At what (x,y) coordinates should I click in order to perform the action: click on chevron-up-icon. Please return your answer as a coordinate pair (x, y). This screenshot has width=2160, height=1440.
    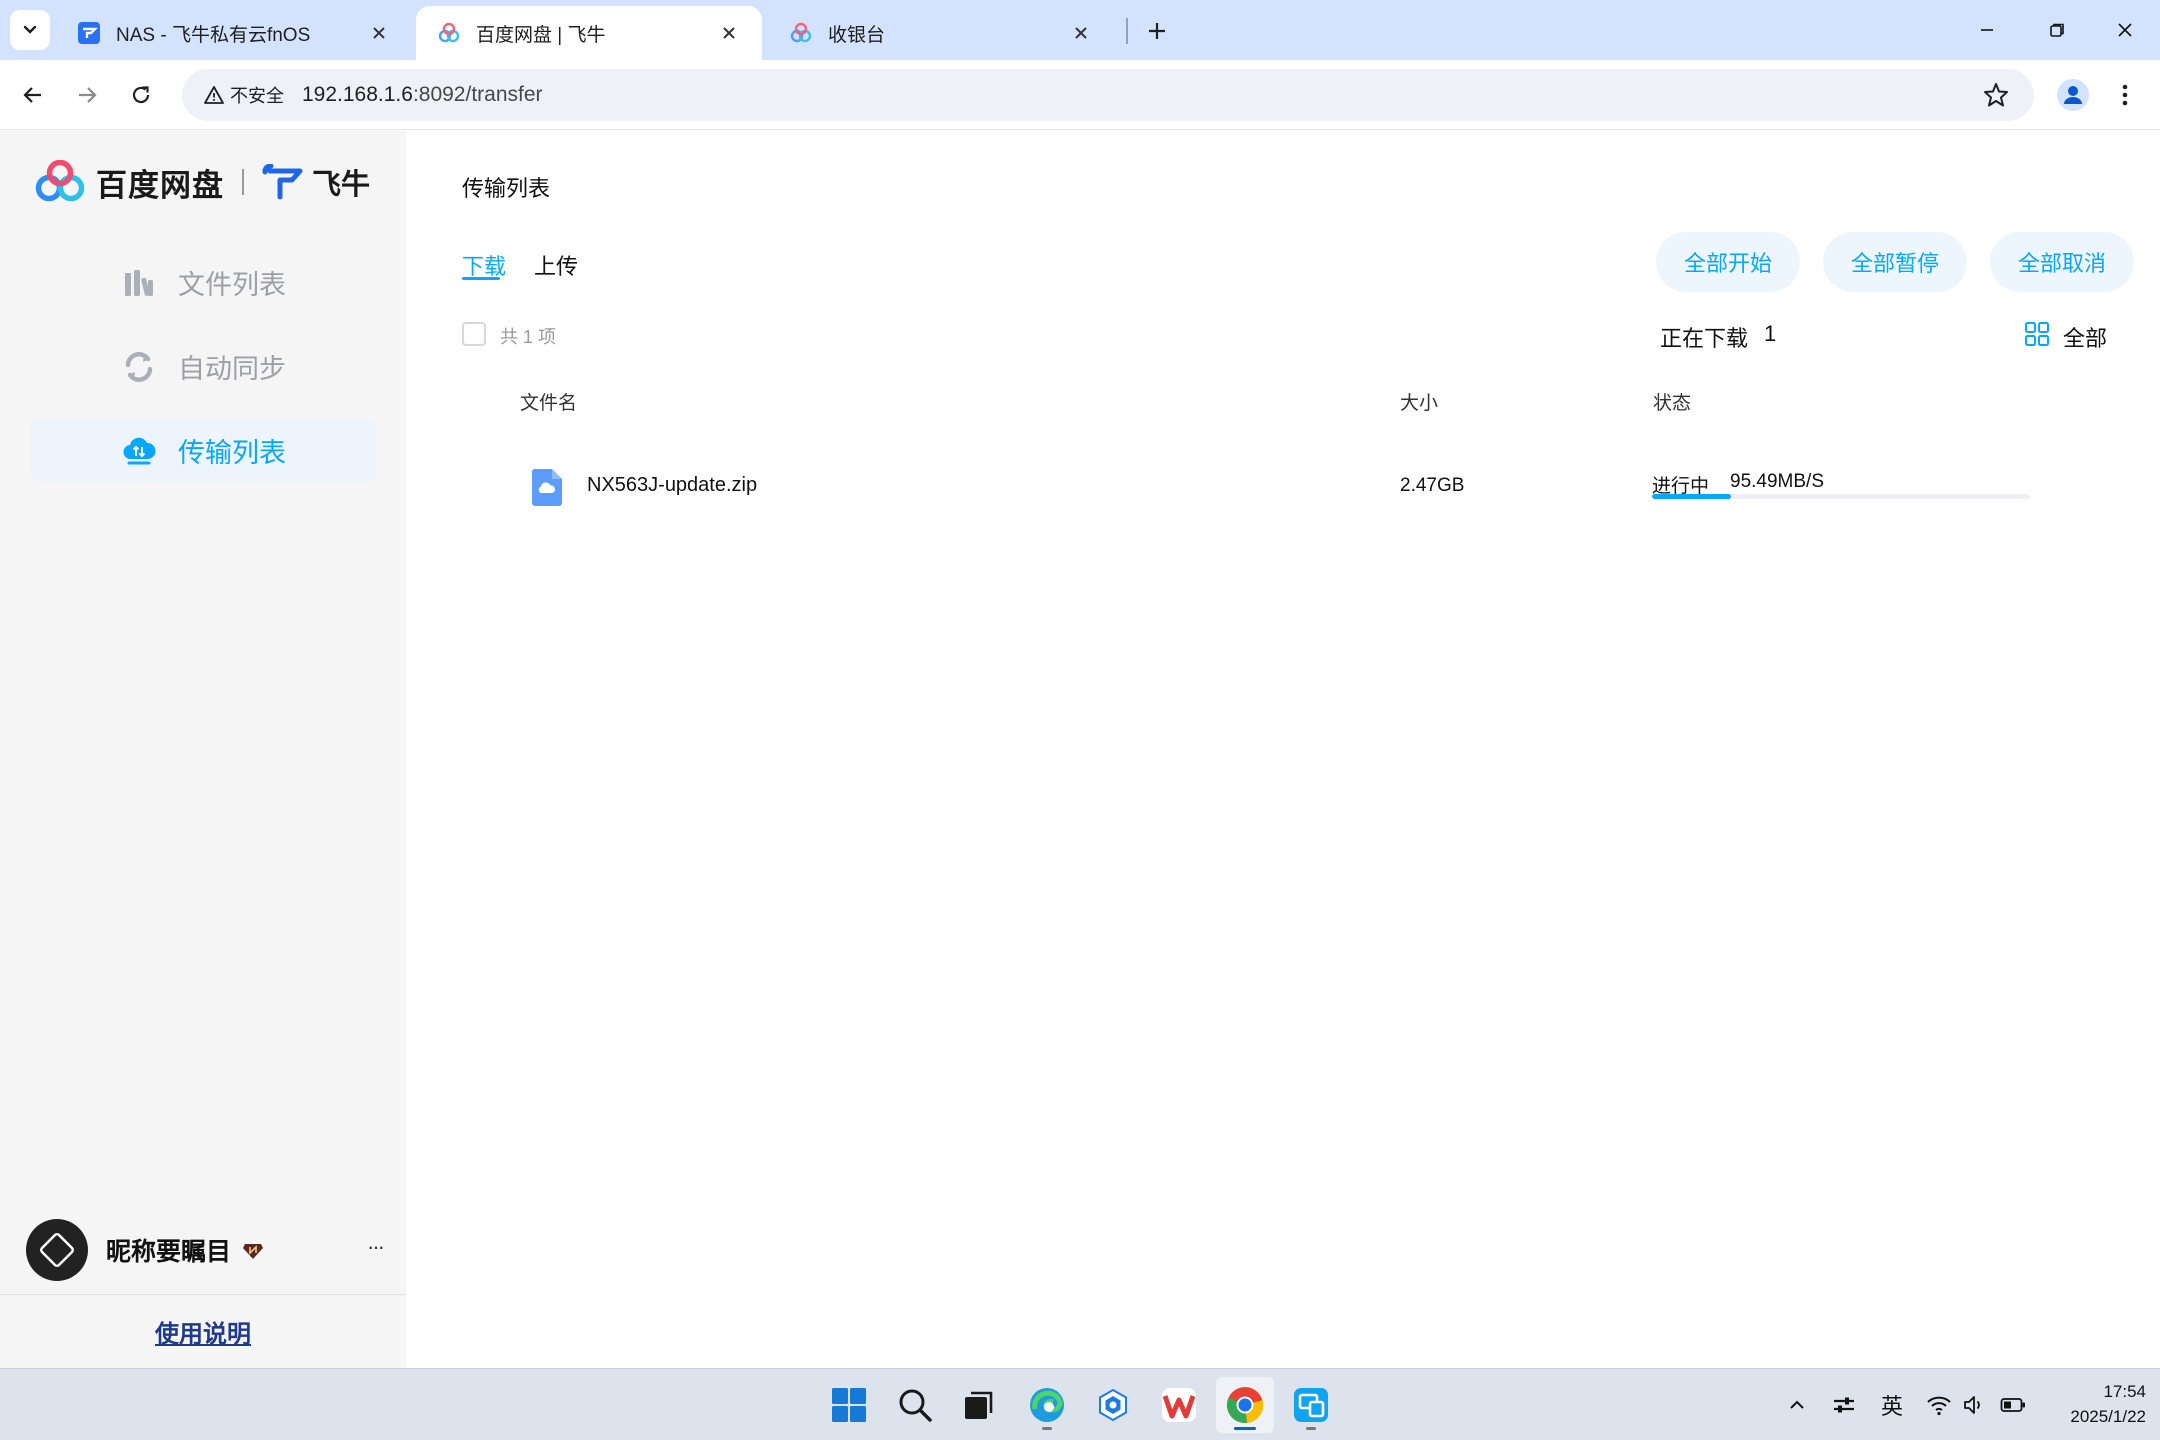
    Looking at the image, I should click on (1797, 1404).